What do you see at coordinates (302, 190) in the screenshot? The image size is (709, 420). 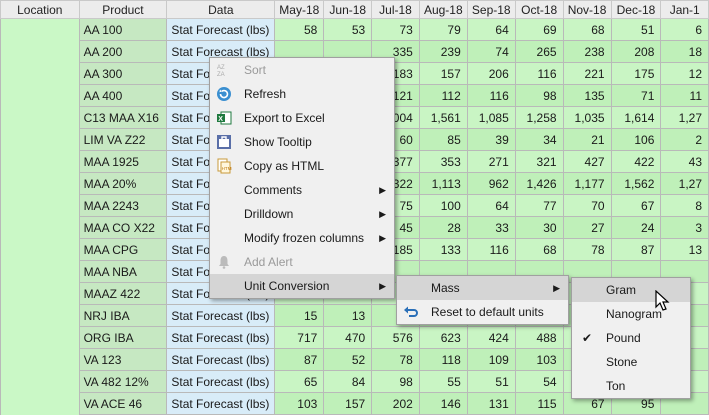 I see `menu-item-comments: Comments ▶` at bounding box center [302, 190].